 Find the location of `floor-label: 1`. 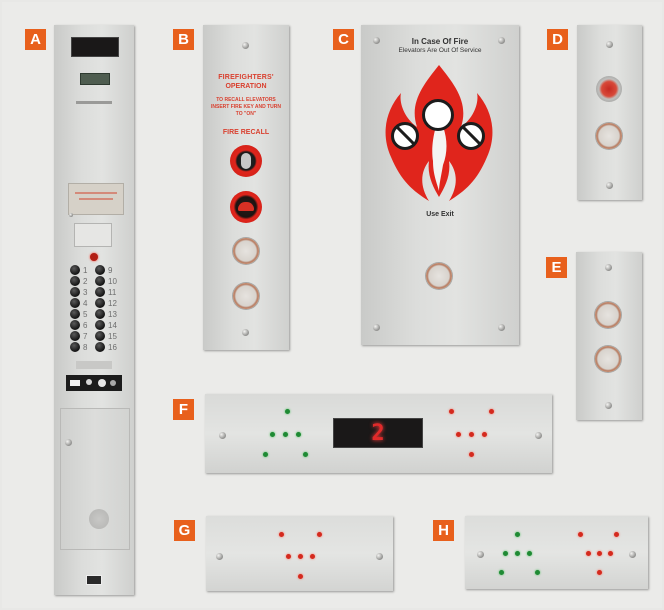

floor-label: 1 is located at coordinates (85, 270).